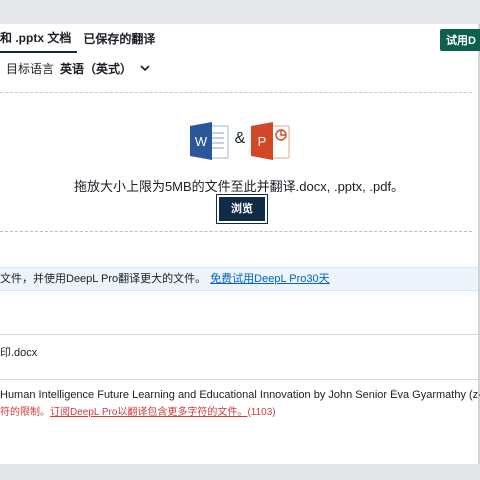 This screenshot has width=480, height=480. I want to click on tab-bar: 和 .pptx 文档 已保存的翻译, so click(80, 40).